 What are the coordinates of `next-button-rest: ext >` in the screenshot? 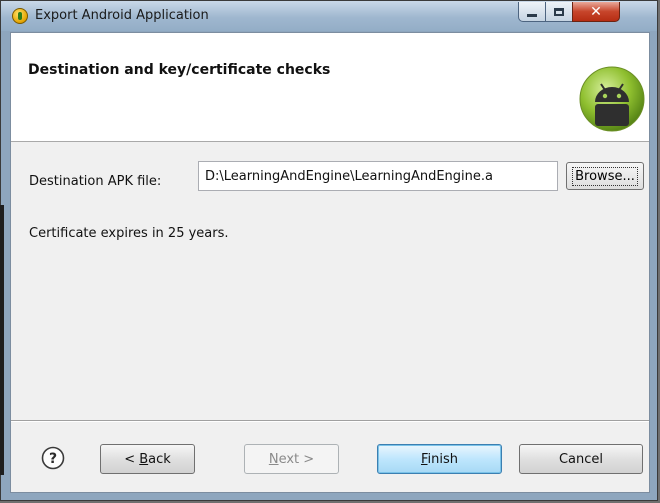 It's located at (296, 459).